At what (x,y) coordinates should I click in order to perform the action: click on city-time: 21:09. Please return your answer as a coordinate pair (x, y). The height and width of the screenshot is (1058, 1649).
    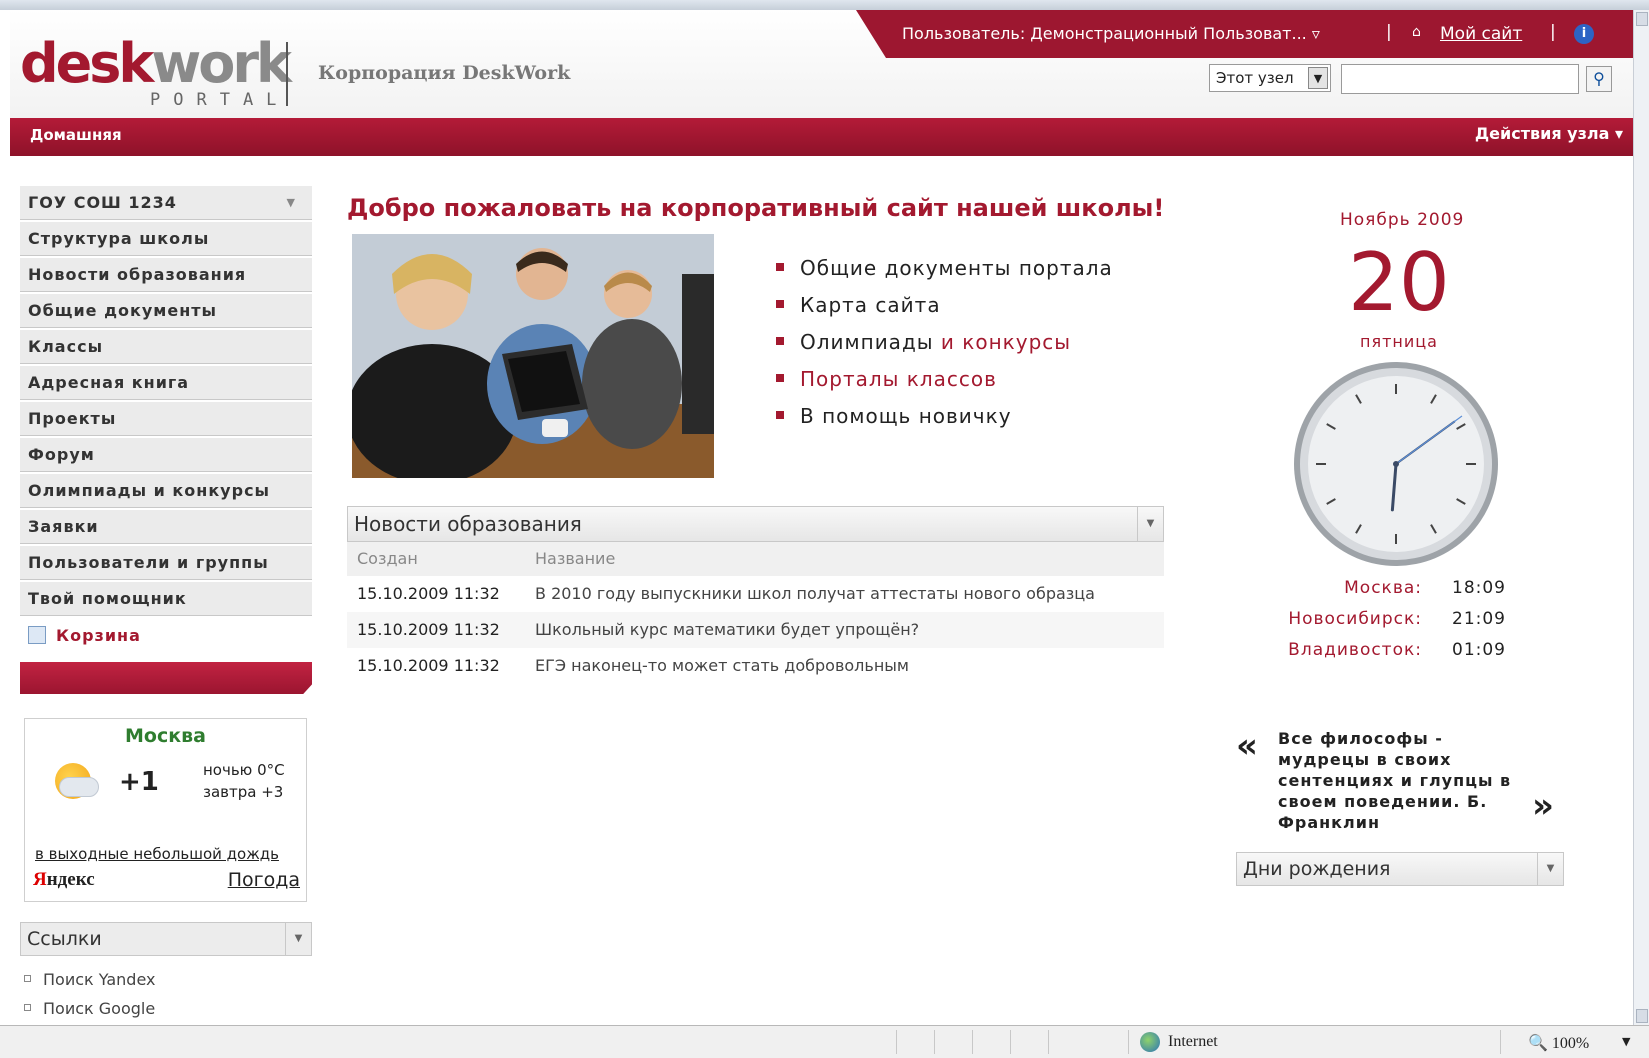
    Looking at the image, I should click on (1479, 619).